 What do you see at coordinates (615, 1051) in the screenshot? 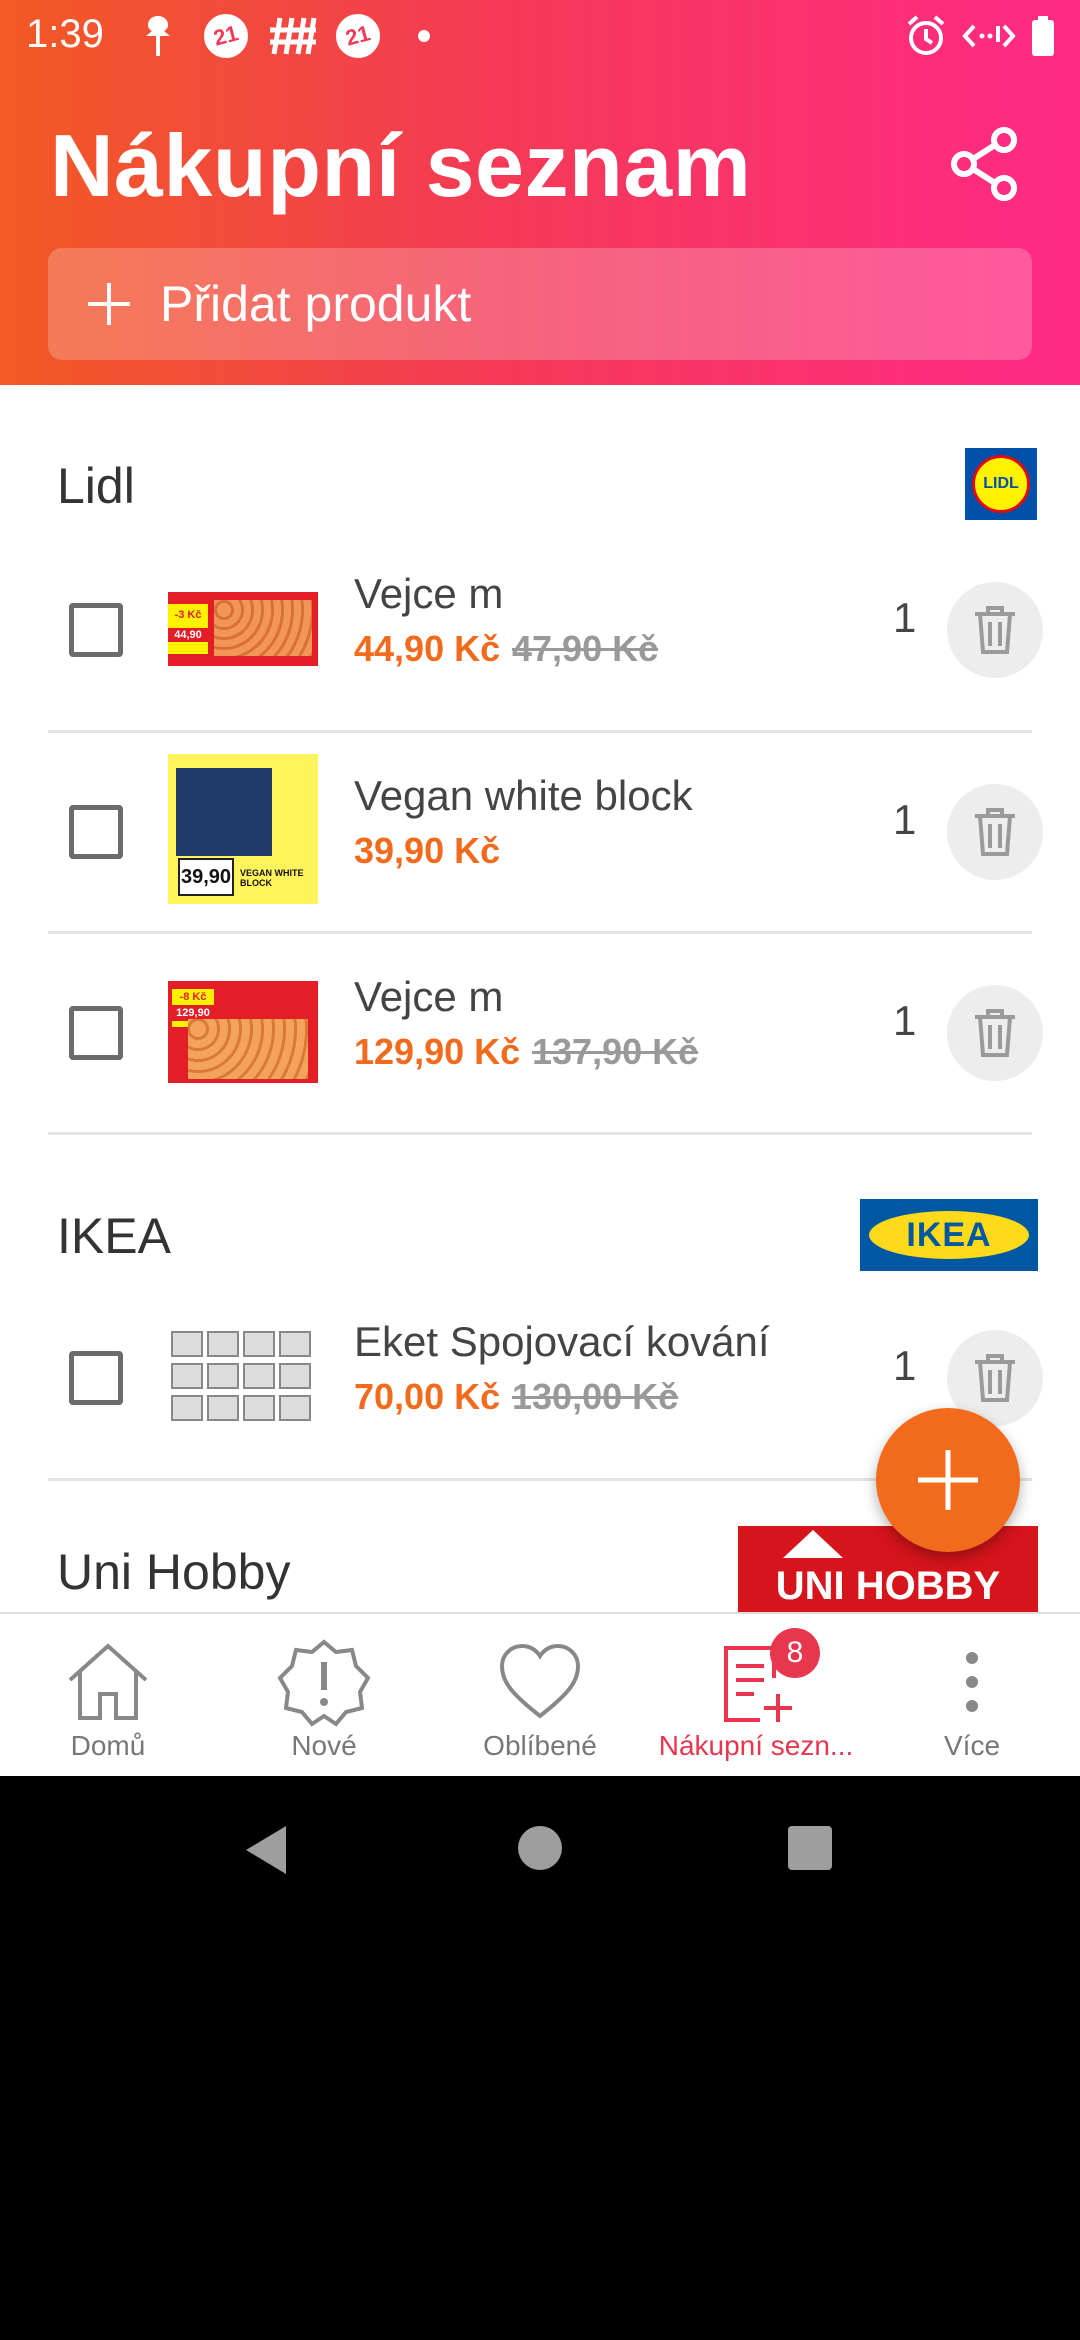
I see `item-old-price: 137,90 Kč` at bounding box center [615, 1051].